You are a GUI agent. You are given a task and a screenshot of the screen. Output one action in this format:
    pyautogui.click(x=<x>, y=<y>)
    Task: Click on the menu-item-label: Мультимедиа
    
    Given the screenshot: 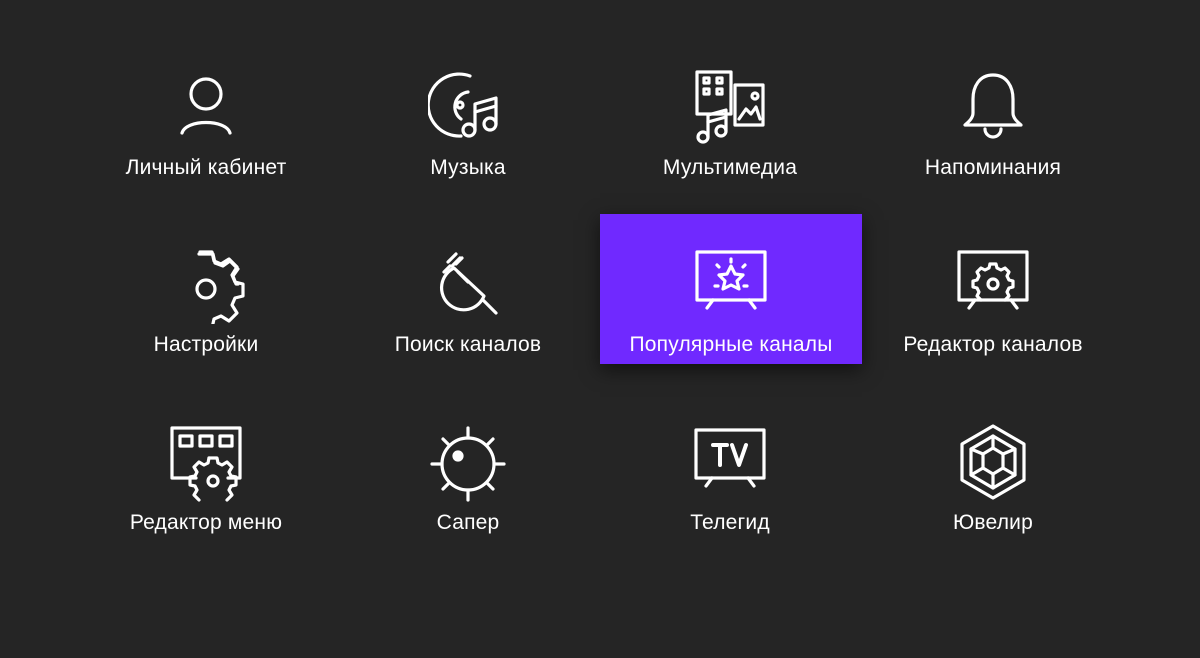 What is the action you would take?
    pyautogui.click(x=730, y=167)
    